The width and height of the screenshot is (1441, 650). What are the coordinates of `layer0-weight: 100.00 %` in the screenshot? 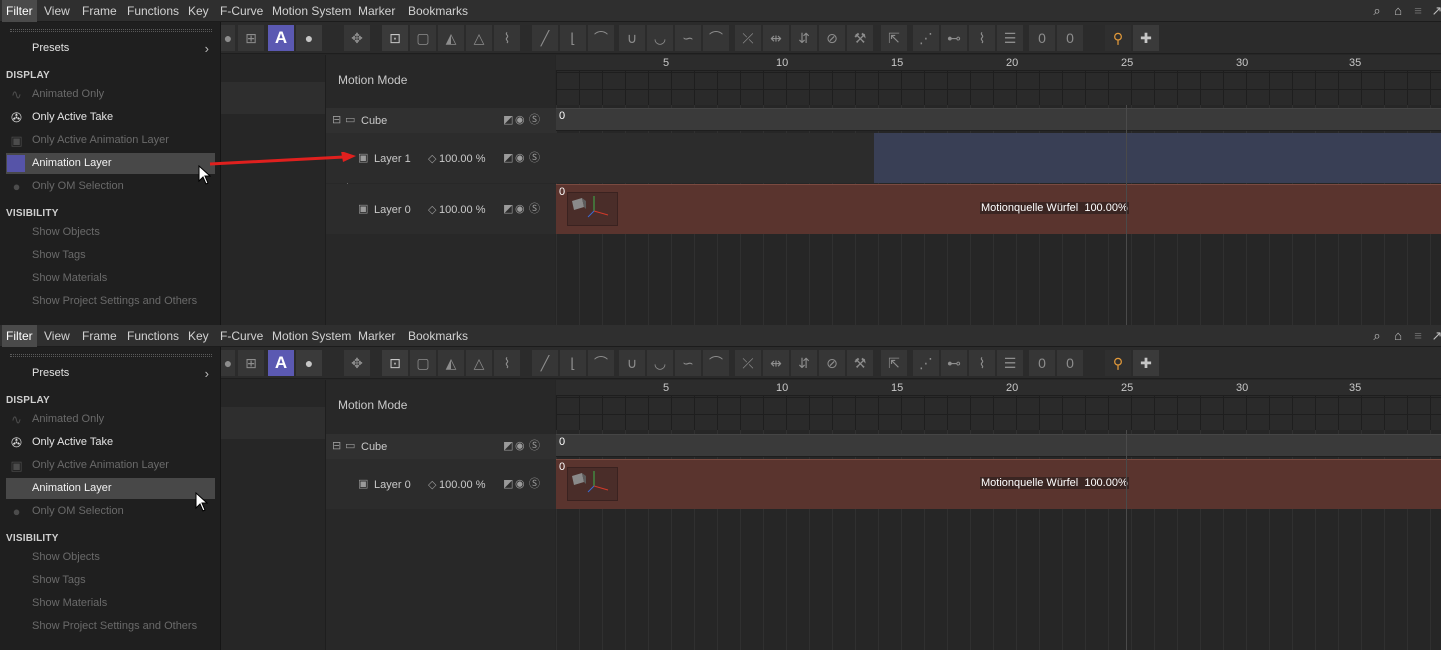 It's located at (462, 485).